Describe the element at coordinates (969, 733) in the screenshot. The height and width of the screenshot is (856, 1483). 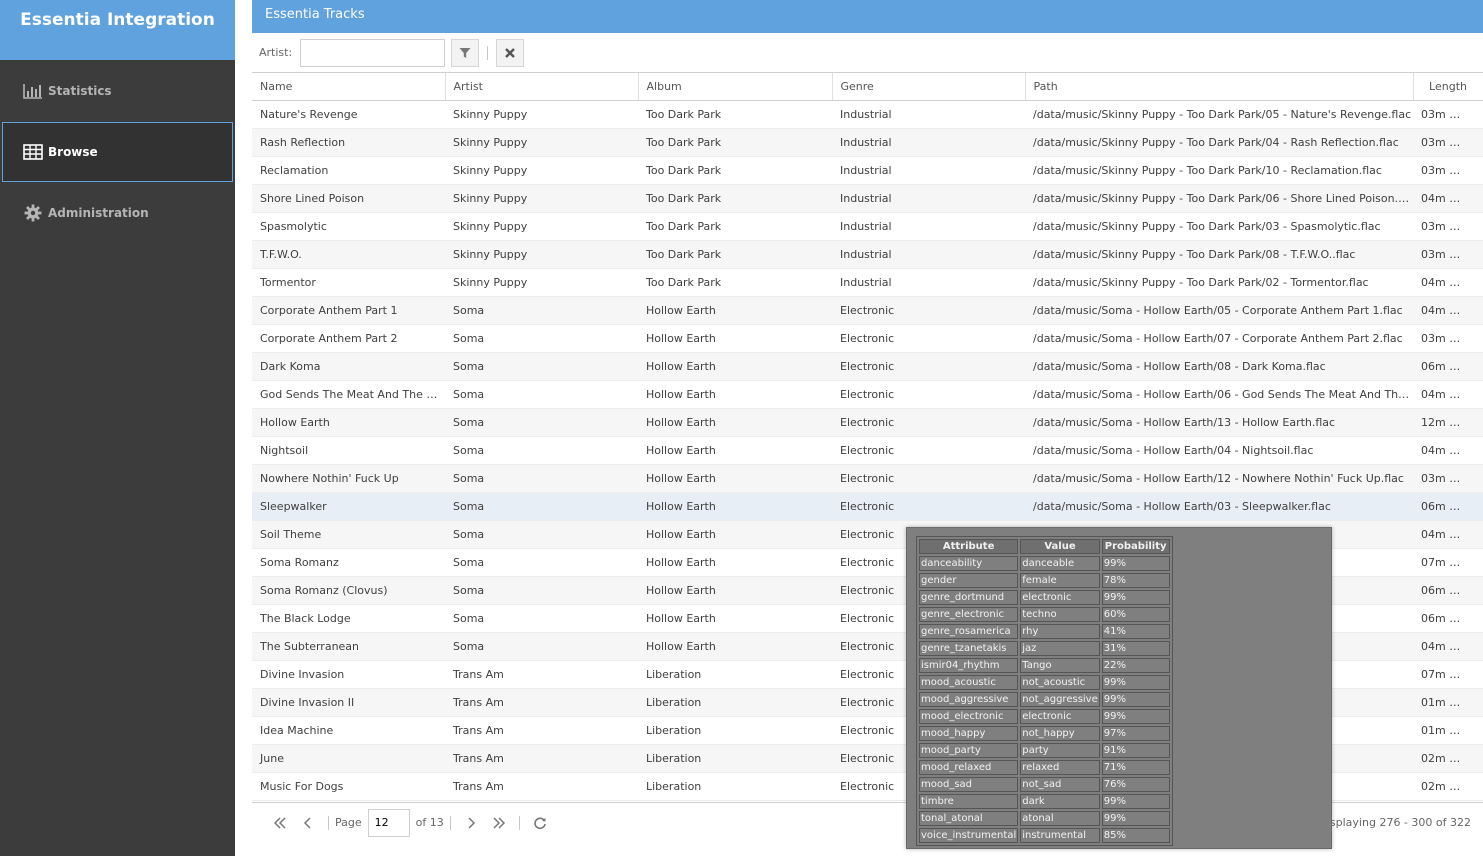
I see `tooltip-attribute: mood_happy` at that location.